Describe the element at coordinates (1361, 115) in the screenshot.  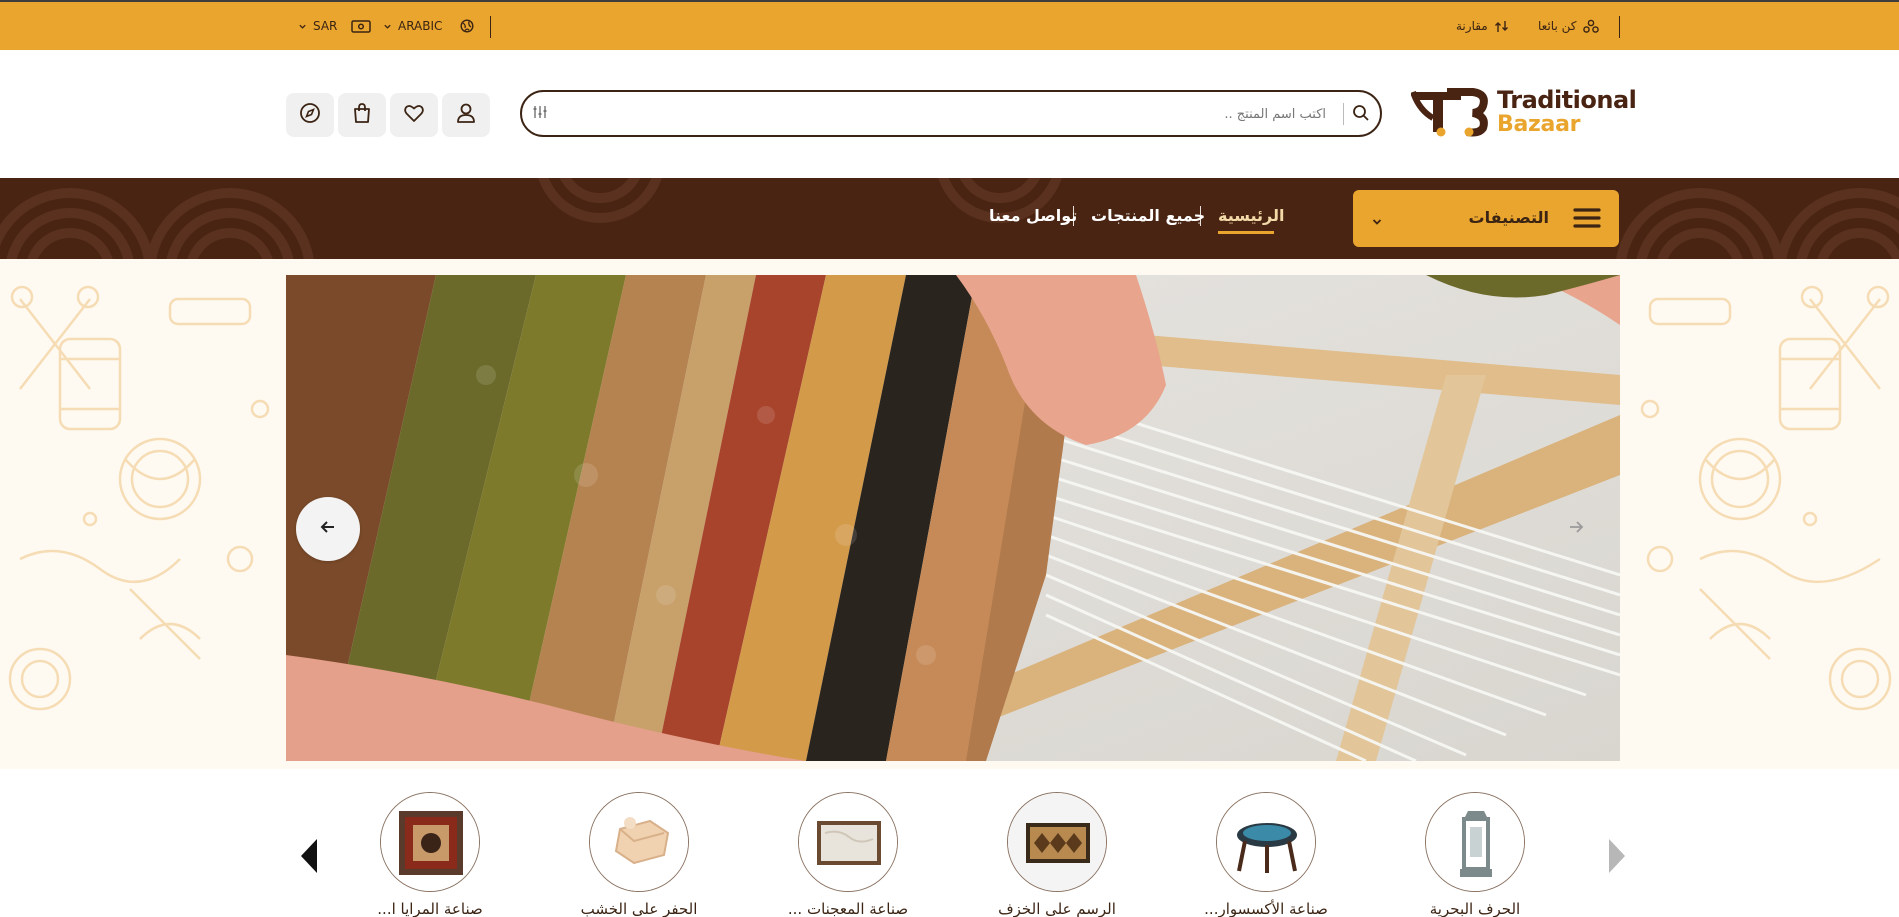
I see `search-icon` at that location.